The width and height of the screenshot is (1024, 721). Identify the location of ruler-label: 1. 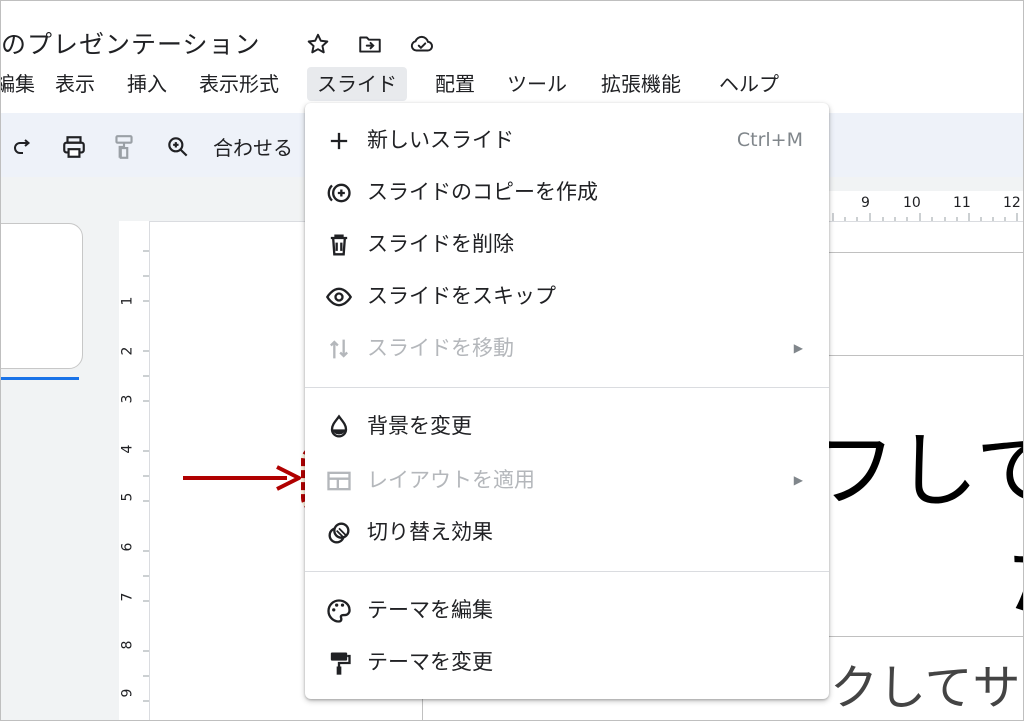
(127, 301).